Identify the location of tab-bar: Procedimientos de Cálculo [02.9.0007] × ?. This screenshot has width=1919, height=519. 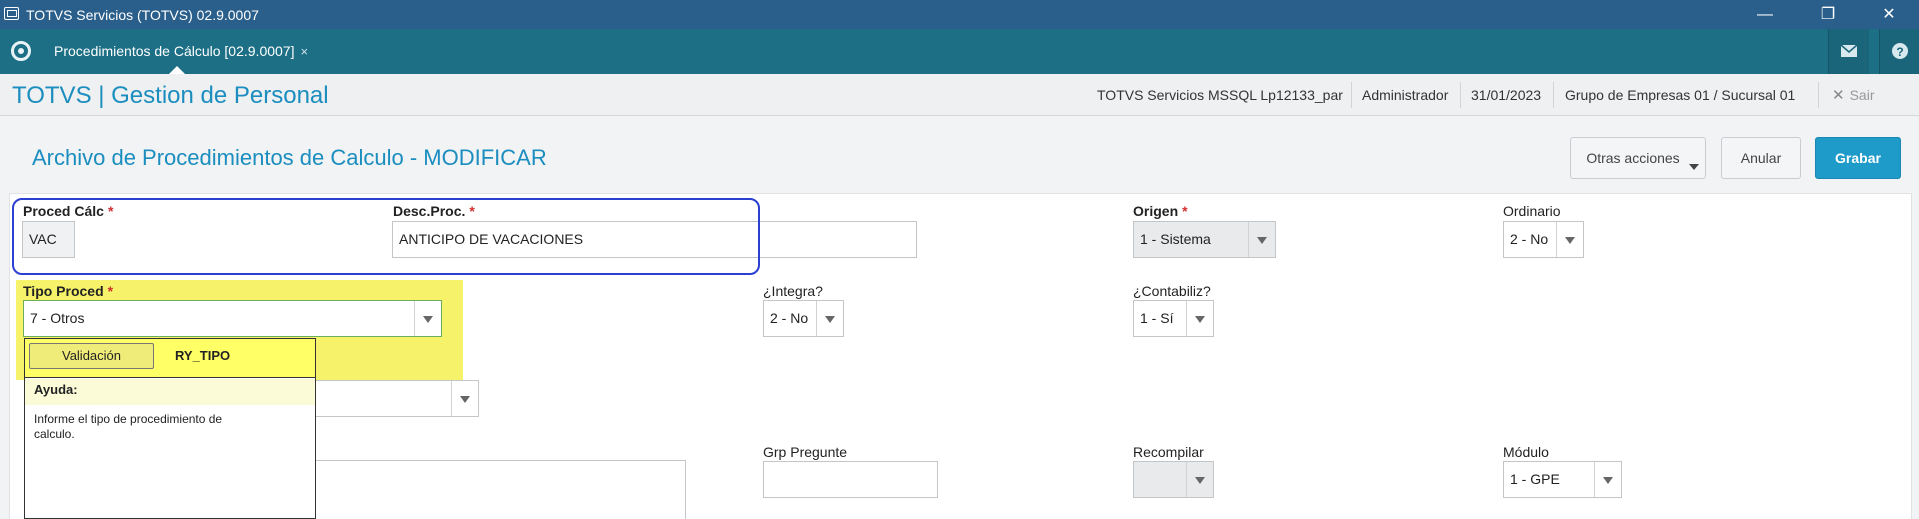
(959, 51).